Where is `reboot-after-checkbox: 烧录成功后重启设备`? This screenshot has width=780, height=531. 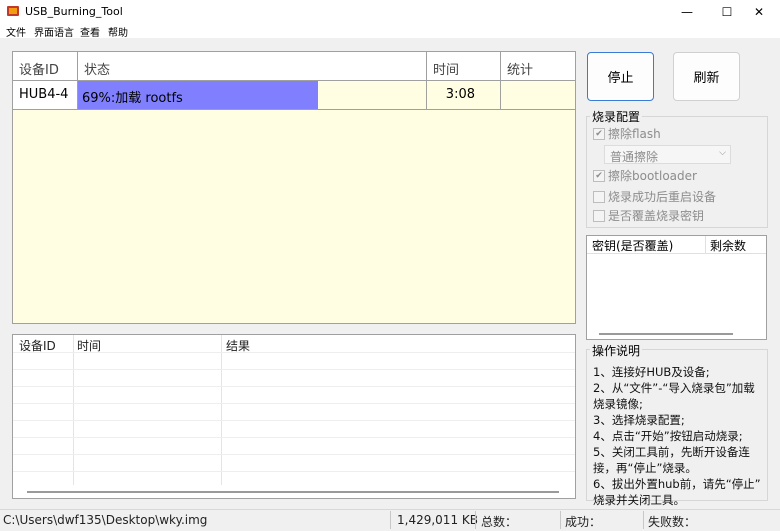
reboot-after-checkbox: 烧录成功后重启设备 is located at coordinates (654, 196).